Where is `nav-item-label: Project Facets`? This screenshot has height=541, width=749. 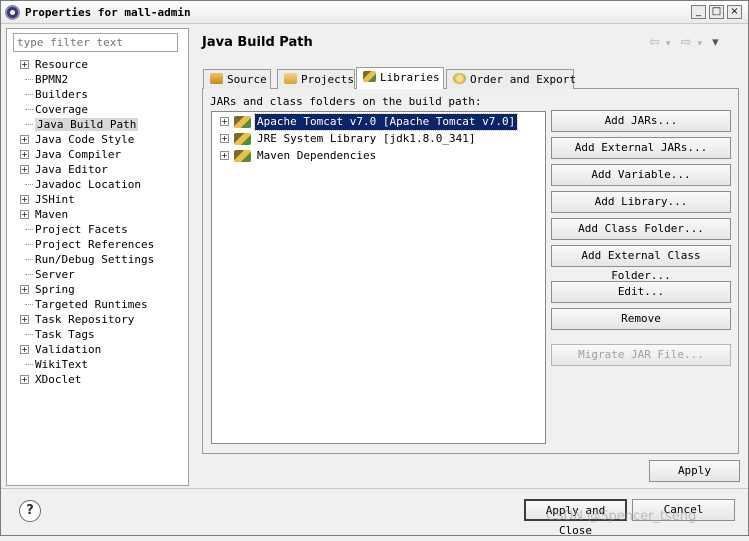
nav-item-label: Project Facets is located at coordinates (81, 229).